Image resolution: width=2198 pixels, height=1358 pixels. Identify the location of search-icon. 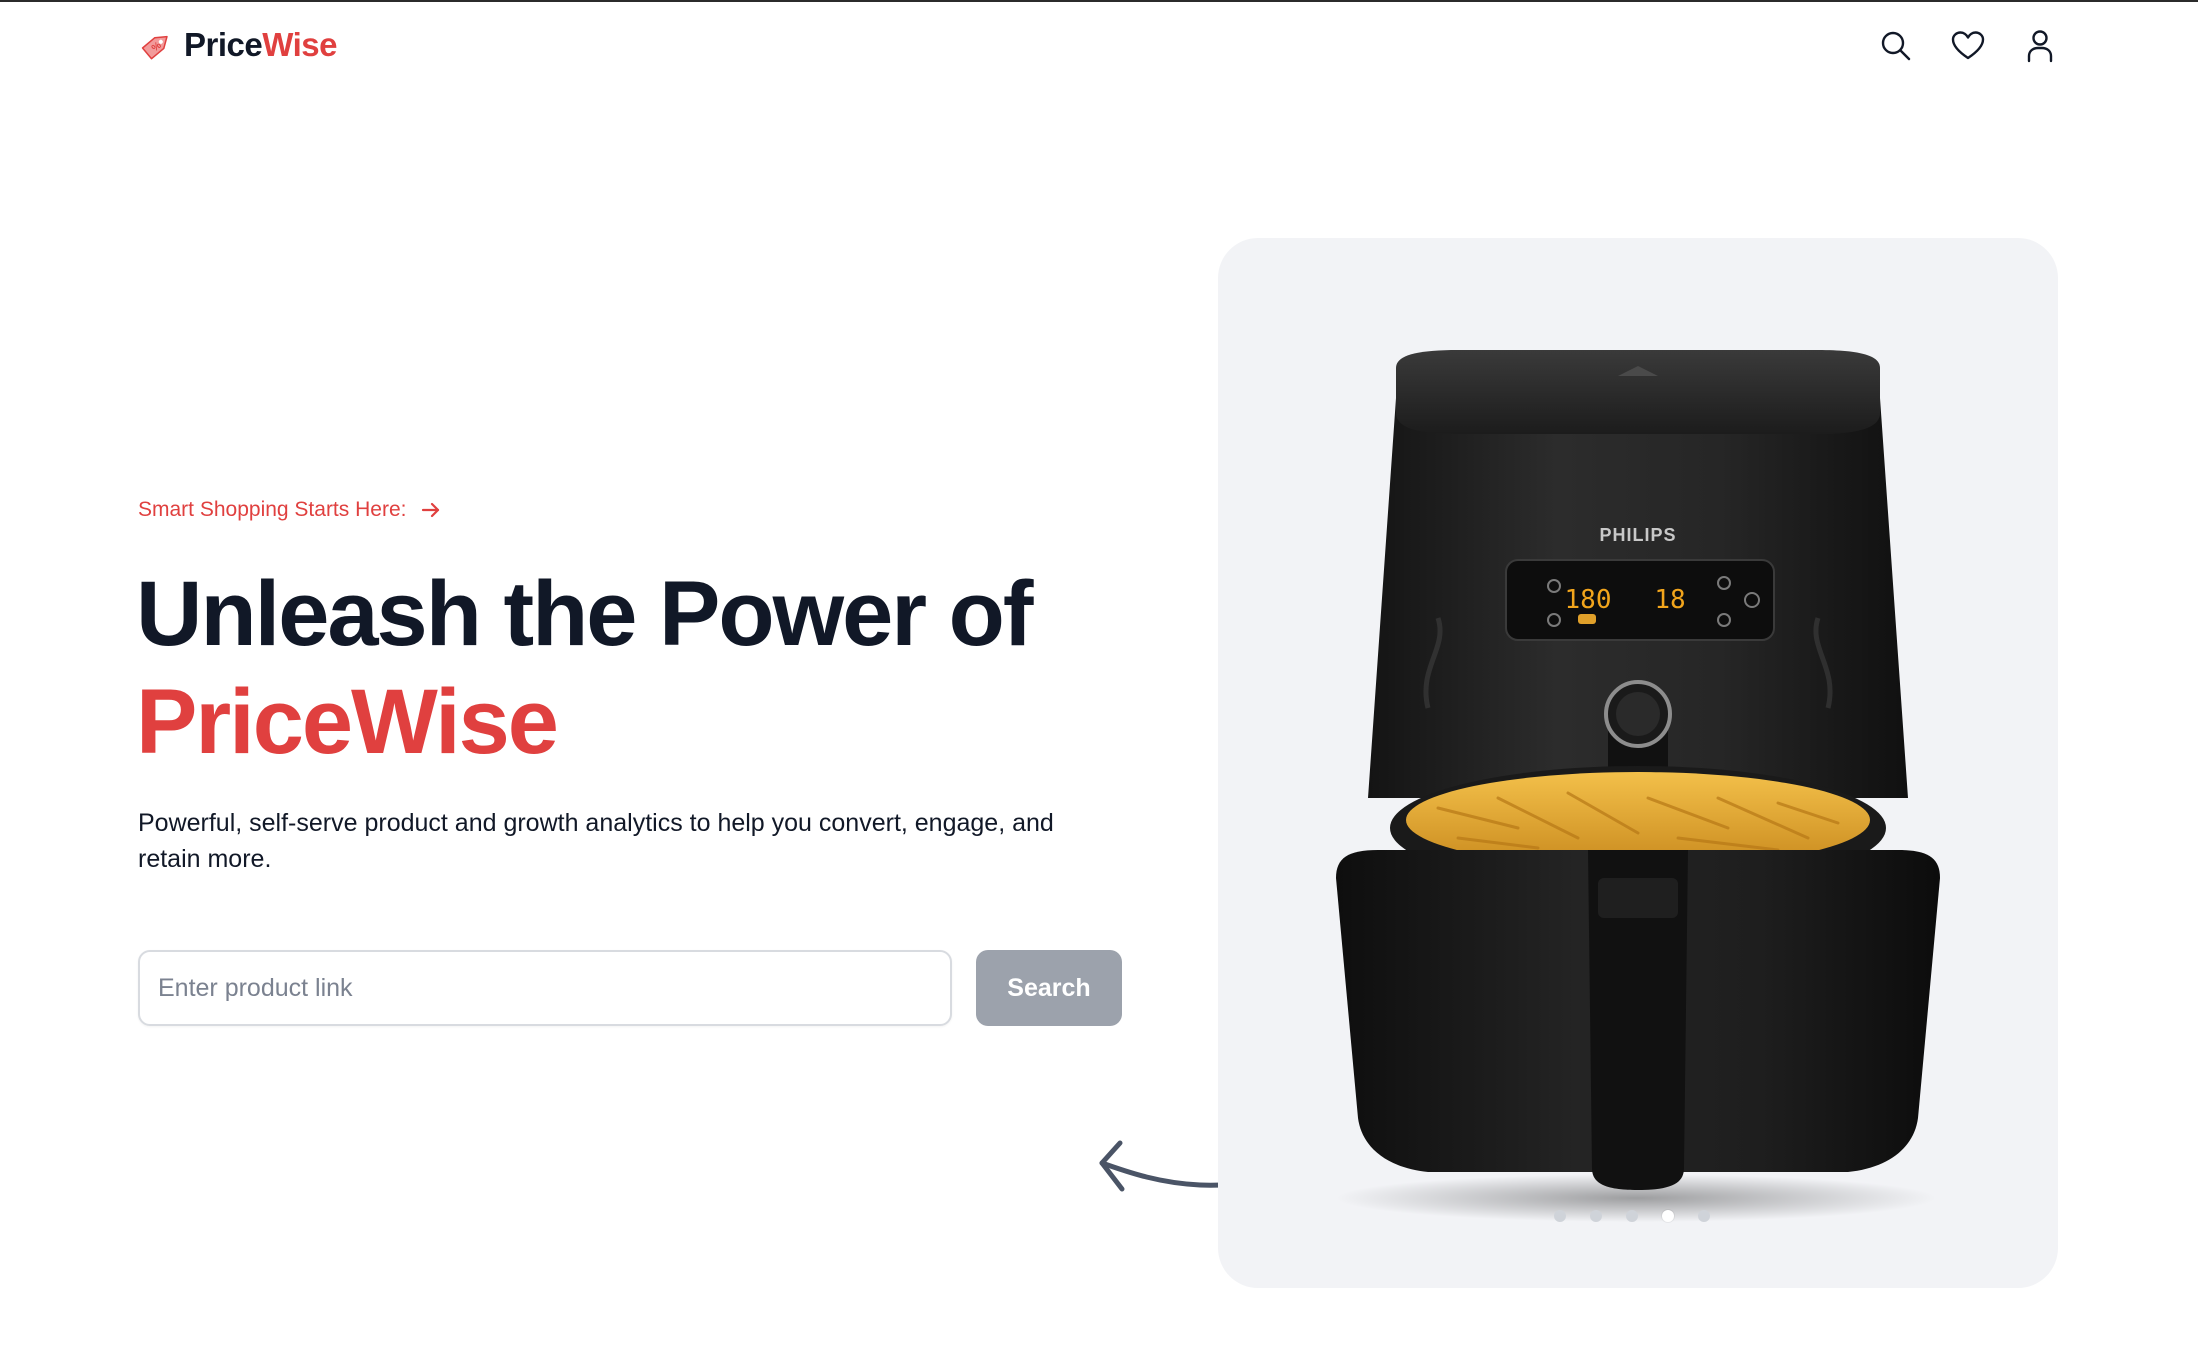
(1896, 46).